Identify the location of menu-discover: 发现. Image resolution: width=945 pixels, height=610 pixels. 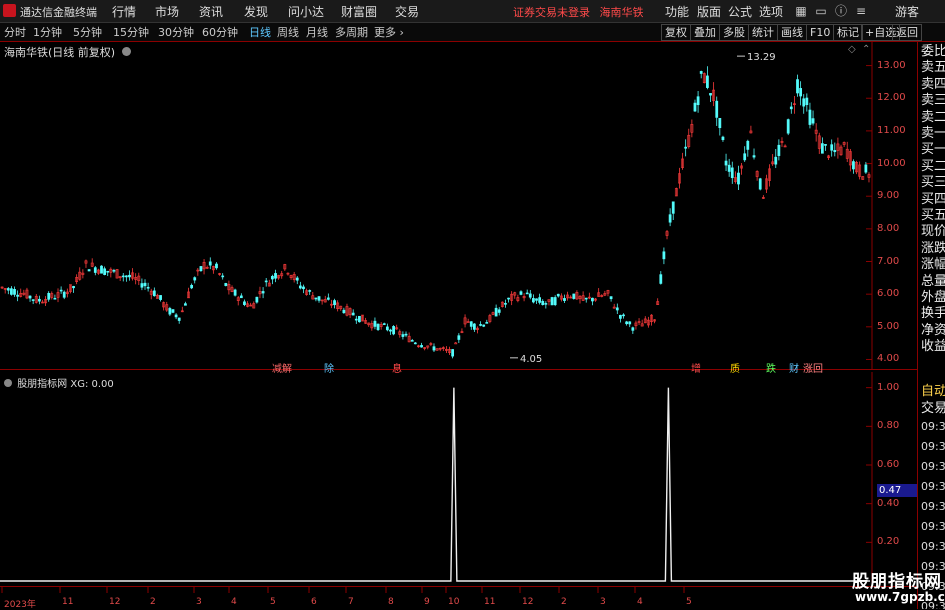
(256, 11).